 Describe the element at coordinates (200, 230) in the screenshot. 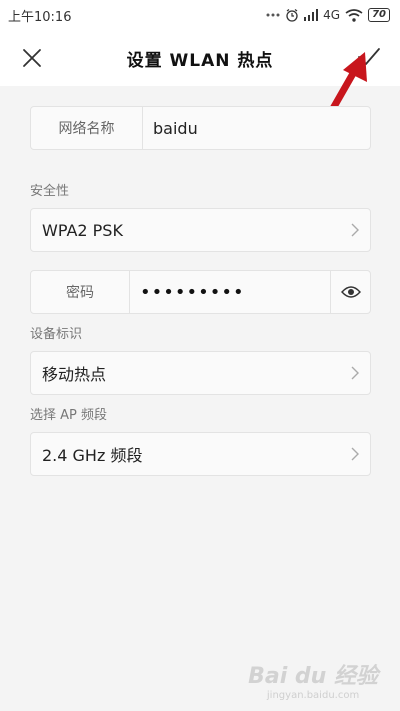

I see `security-selector: WPA2 PSK` at that location.